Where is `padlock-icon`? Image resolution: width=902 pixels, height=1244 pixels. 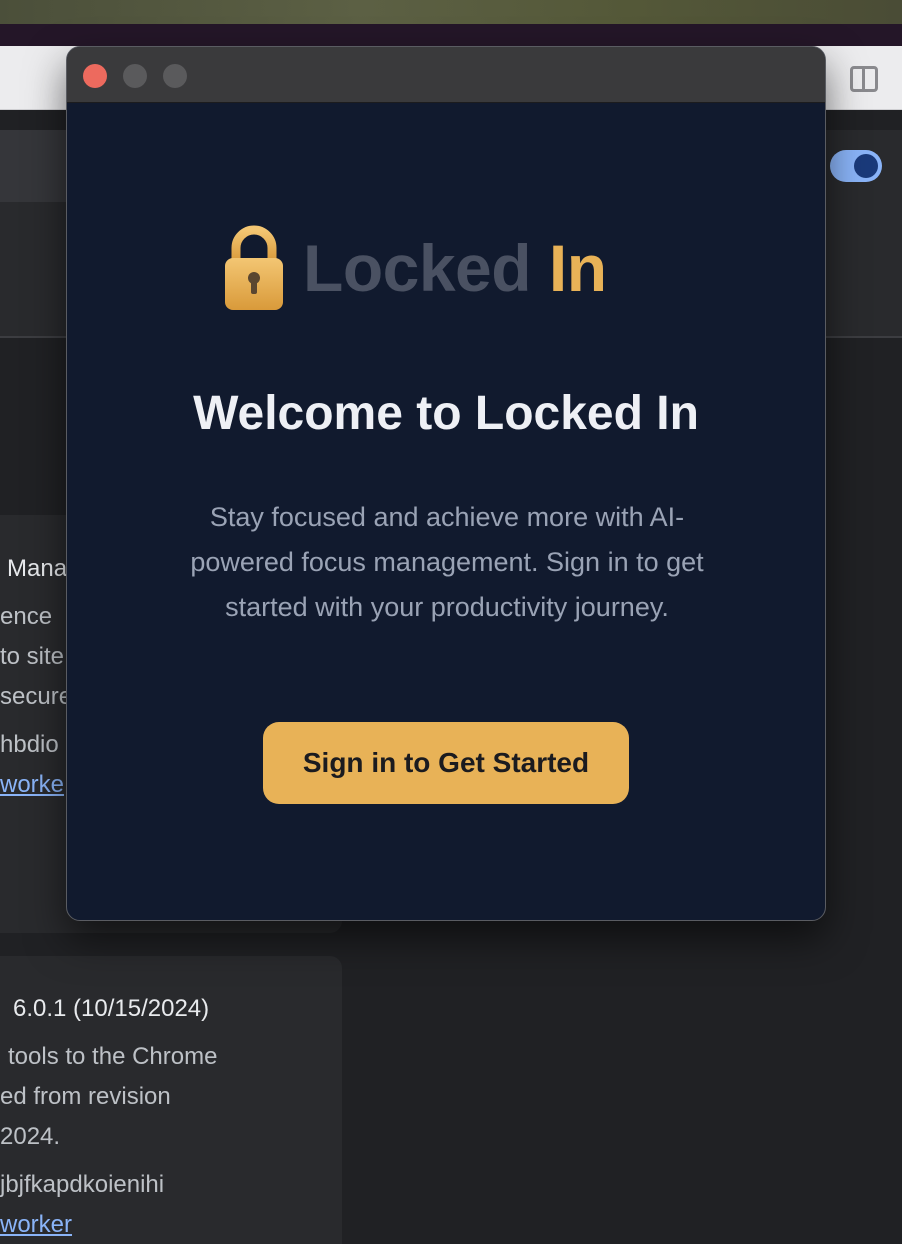
padlock-icon is located at coordinates (254, 267).